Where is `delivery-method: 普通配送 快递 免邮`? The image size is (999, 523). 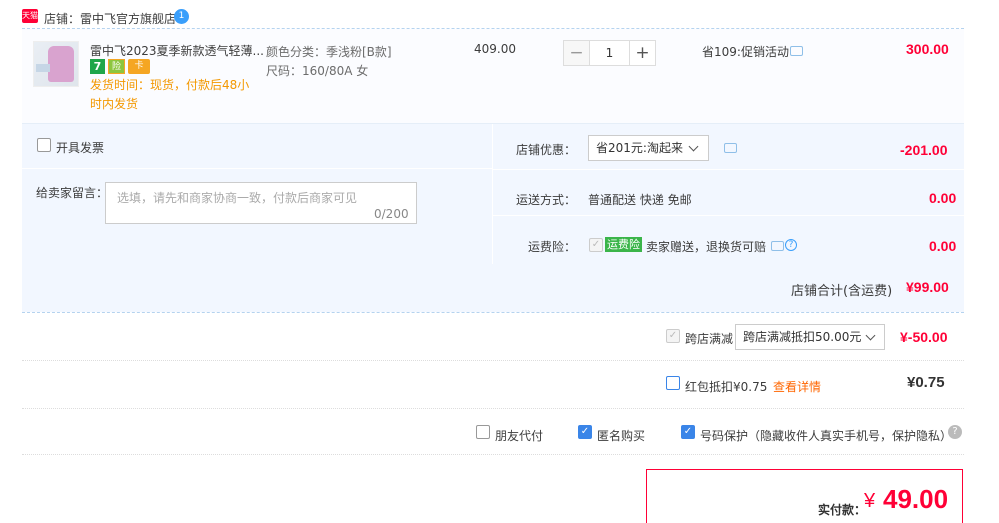 delivery-method: 普通配送 快递 免邮 is located at coordinates (640, 200).